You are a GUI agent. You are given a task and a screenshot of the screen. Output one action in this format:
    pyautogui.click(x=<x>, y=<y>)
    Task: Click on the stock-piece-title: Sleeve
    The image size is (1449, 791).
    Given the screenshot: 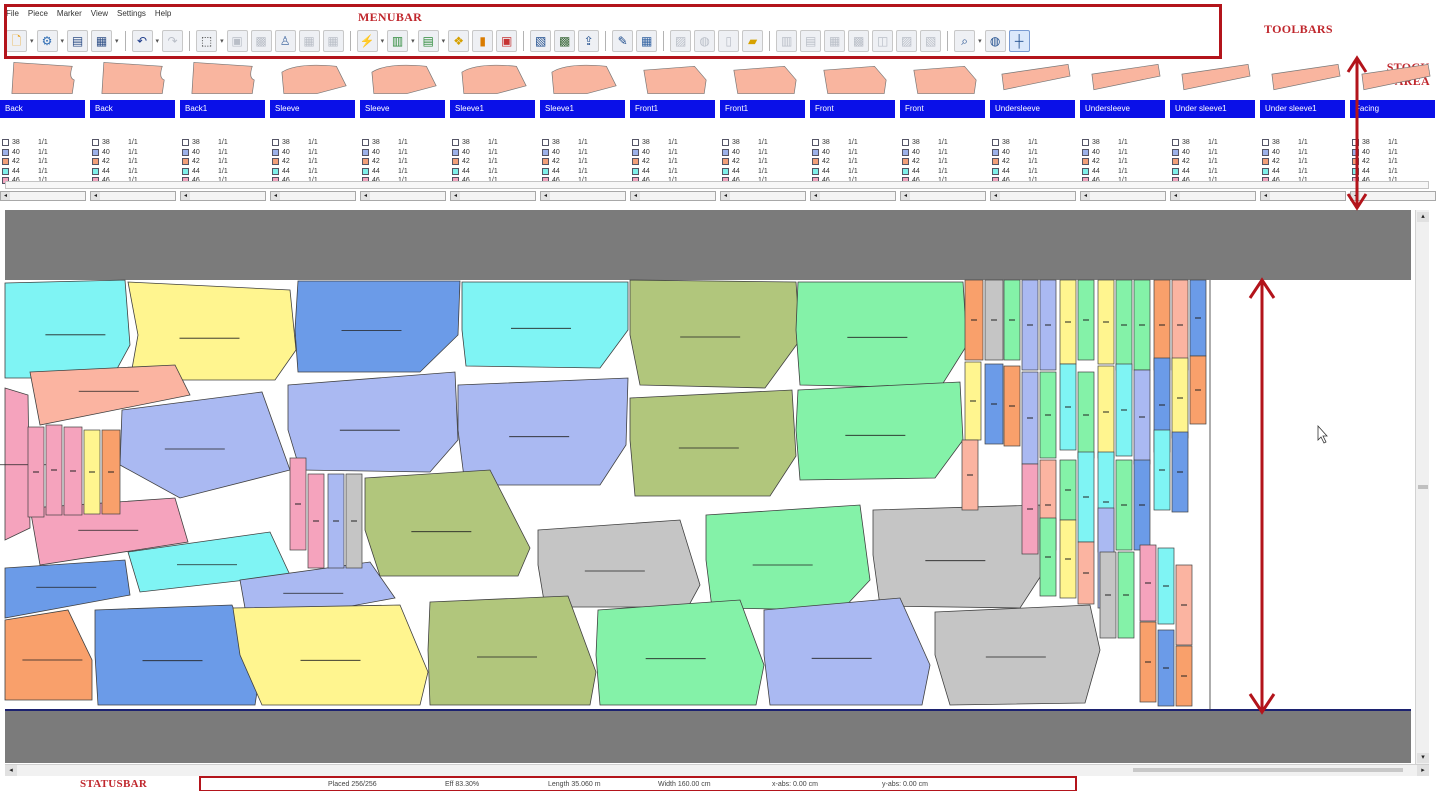 What is the action you would take?
    pyautogui.click(x=313, y=109)
    